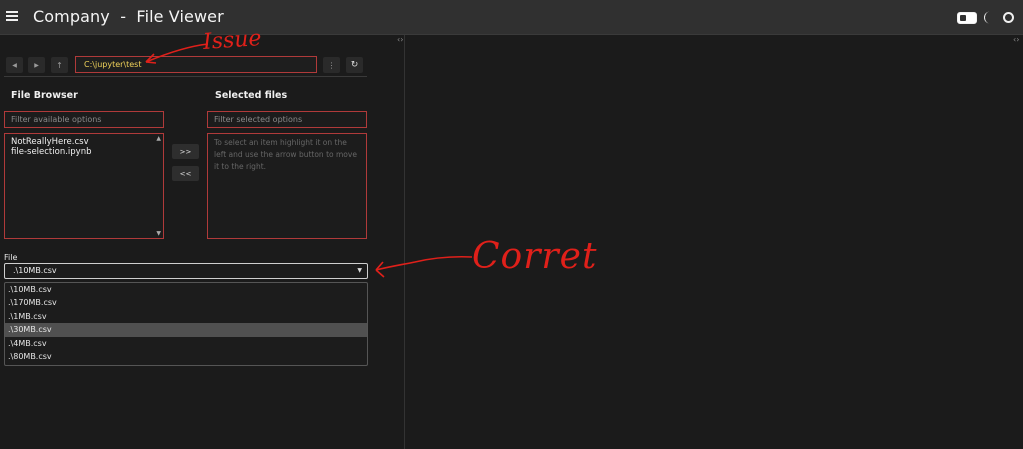 Image resolution: width=1023 pixels, height=449 pixels. I want to click on available-filter-input: Filter available options, so click(84, 119).